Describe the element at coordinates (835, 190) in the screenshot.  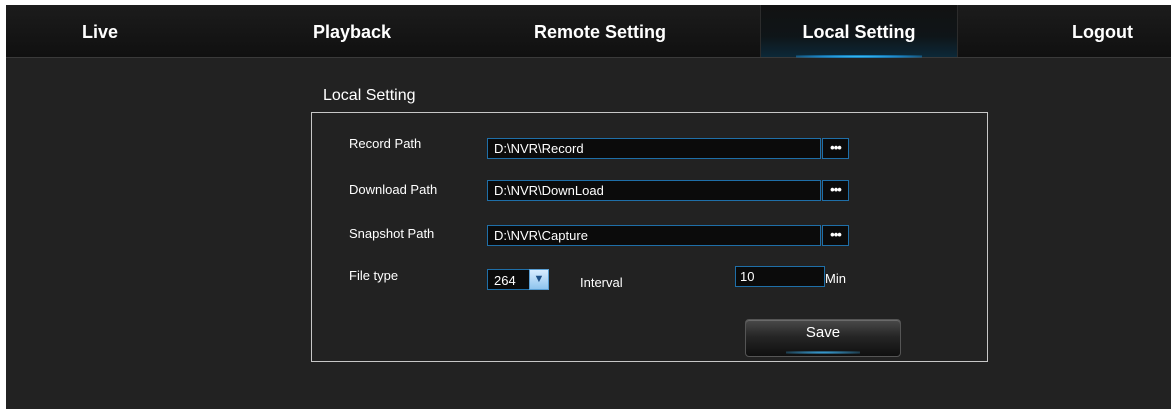
I see `download-path-browse-button: •••` at that location.